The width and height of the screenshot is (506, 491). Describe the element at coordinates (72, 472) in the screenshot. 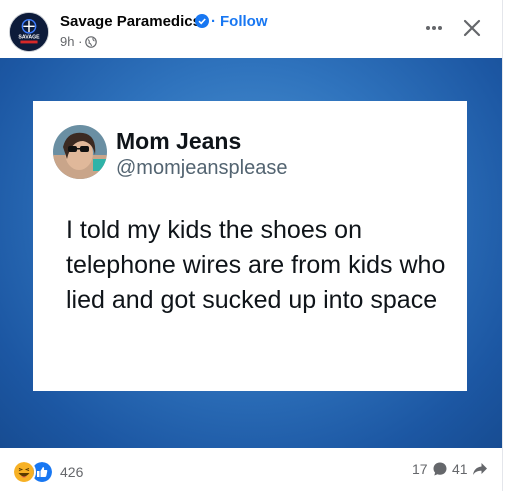

I see `reaction-count: 426` at that location.